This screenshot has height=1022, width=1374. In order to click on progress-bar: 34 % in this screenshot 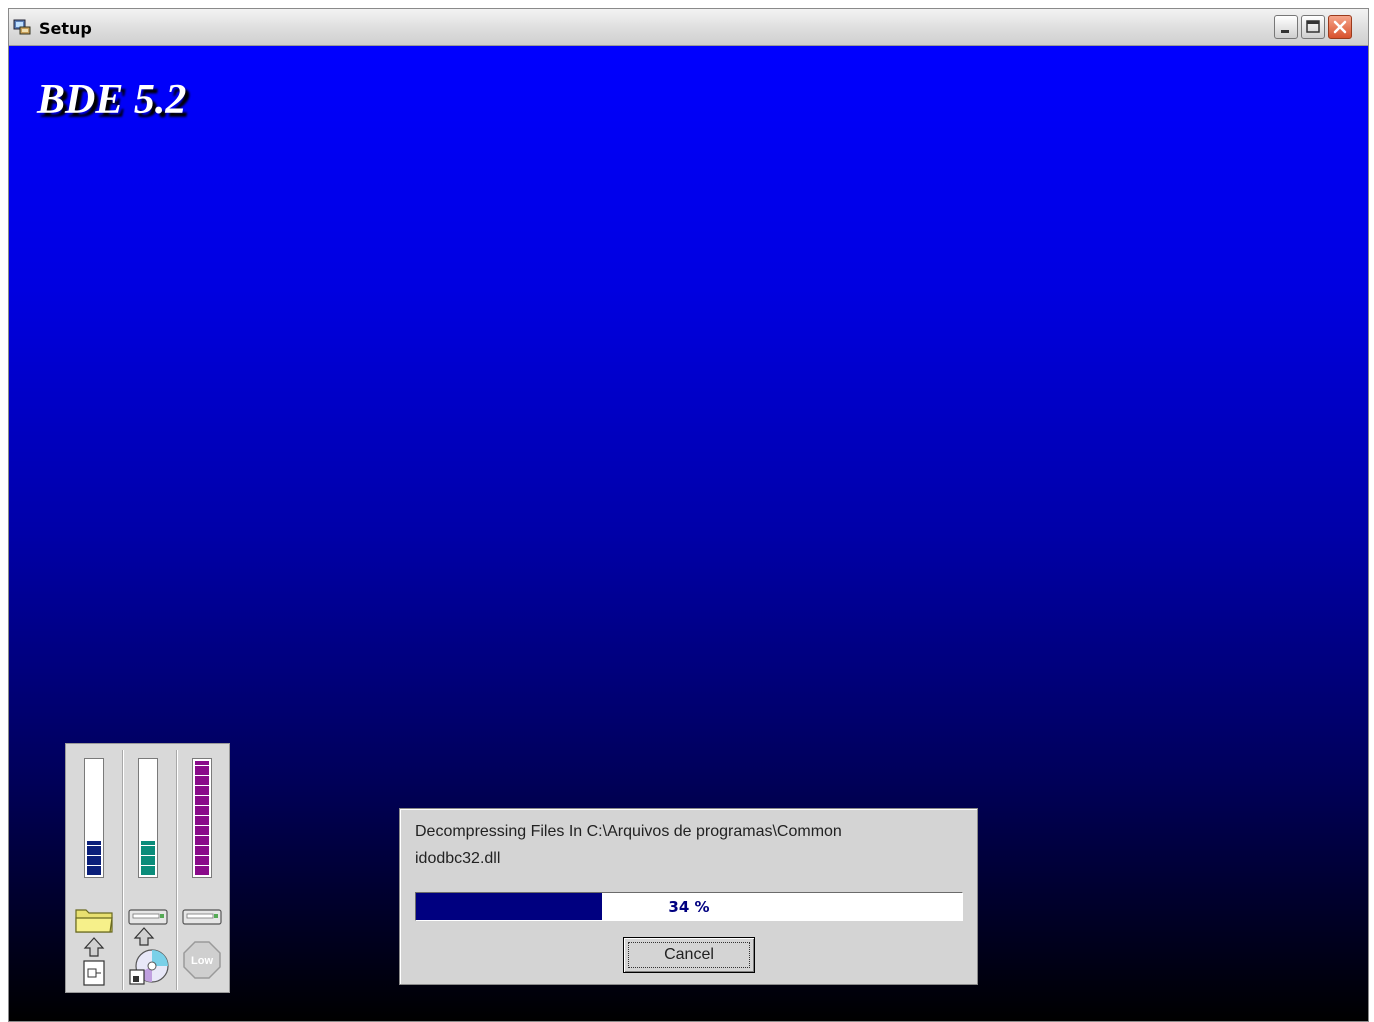, I will do `click(689, 906)`.